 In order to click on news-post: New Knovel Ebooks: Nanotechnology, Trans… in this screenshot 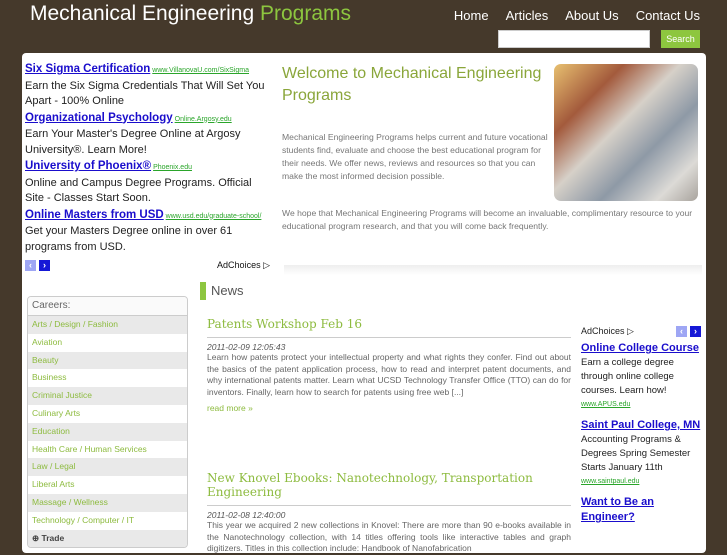, I will do `click(389, 513)`.